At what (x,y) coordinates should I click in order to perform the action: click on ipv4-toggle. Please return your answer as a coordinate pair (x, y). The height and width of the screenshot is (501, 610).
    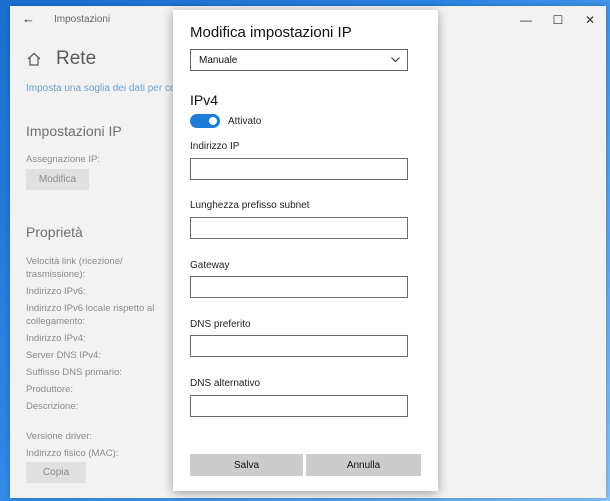
    Looking at the image, I should click on (205, 121).